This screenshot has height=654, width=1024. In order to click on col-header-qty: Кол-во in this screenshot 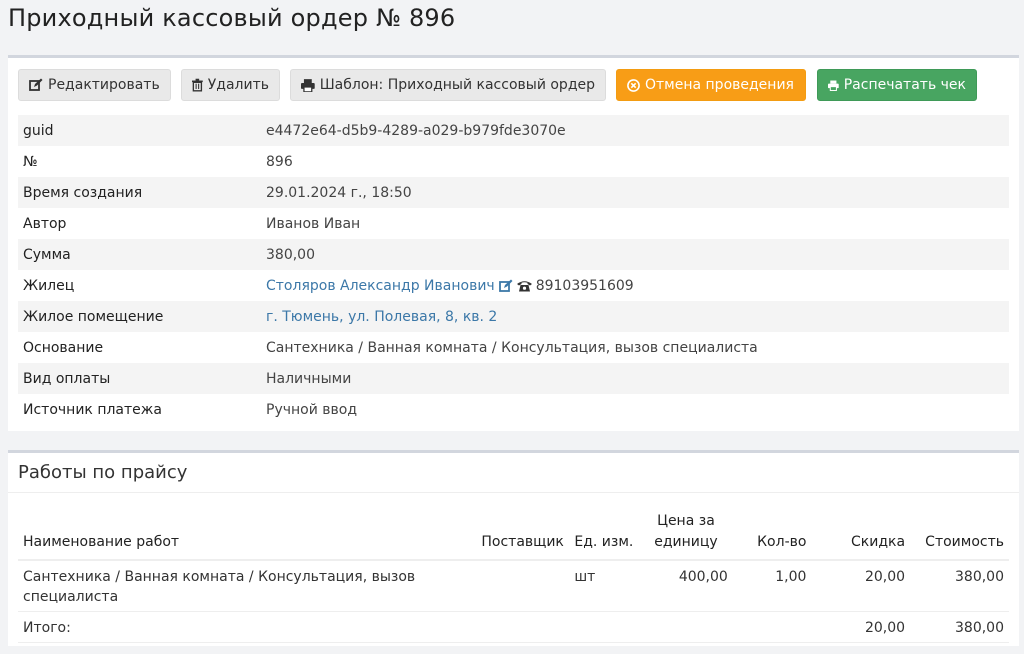, I will do `click(782, 542)`.